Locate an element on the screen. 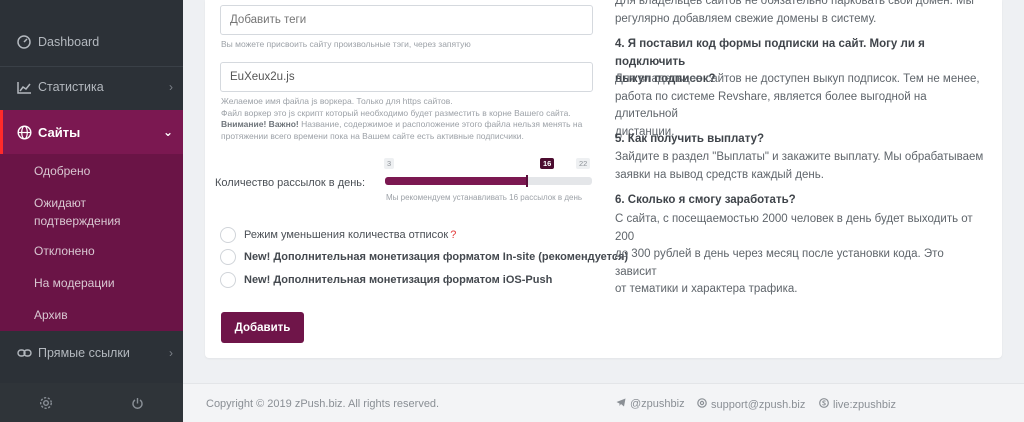 This screenshot has width=1024, height=422. skype-icon is located at coordinates (824, 404).